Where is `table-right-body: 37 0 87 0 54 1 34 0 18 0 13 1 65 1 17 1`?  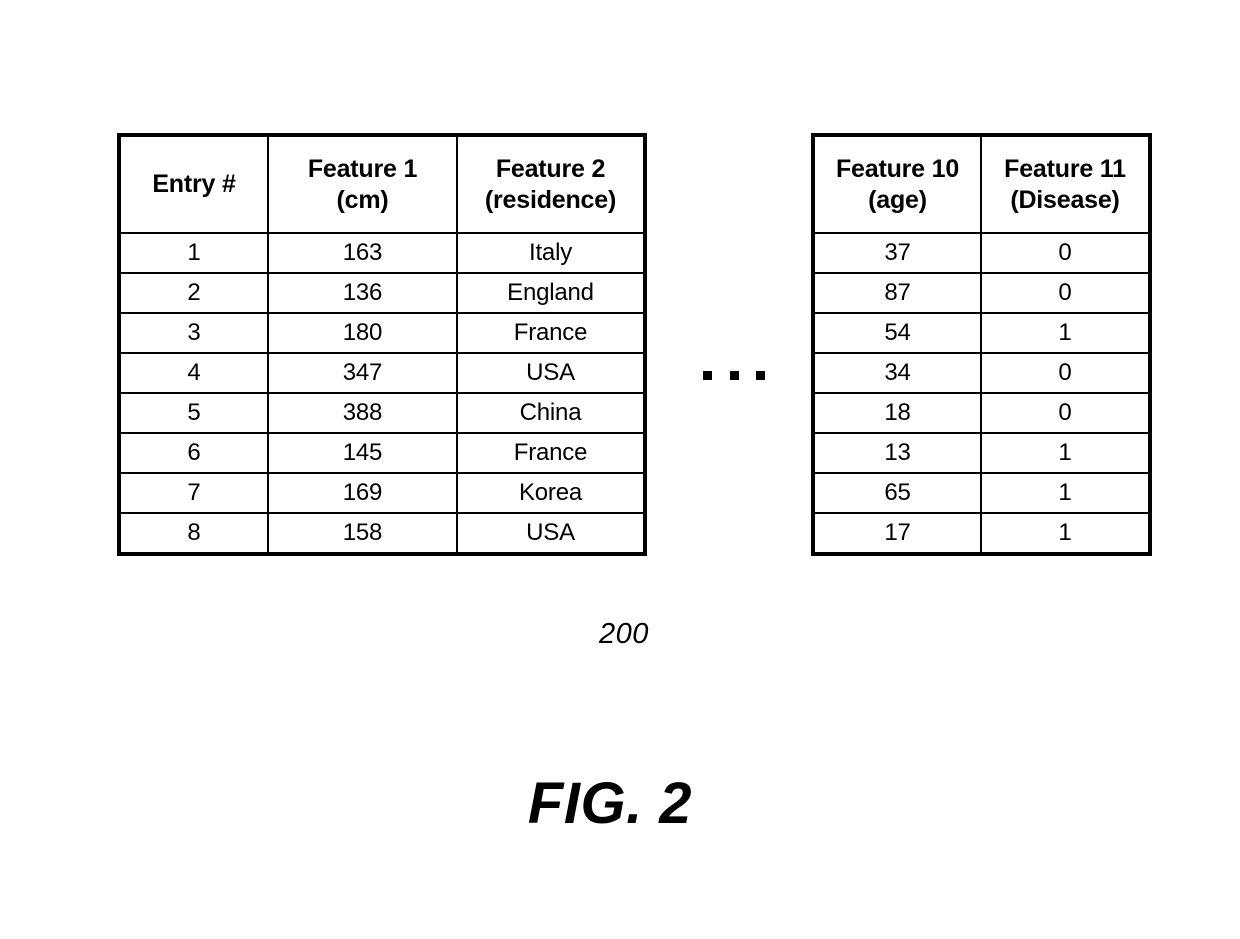 table-right-body: 37 0 87 0 54 1 34 0 18 0 13 1 65 1 17 1 is located at coordinates (981, 393).